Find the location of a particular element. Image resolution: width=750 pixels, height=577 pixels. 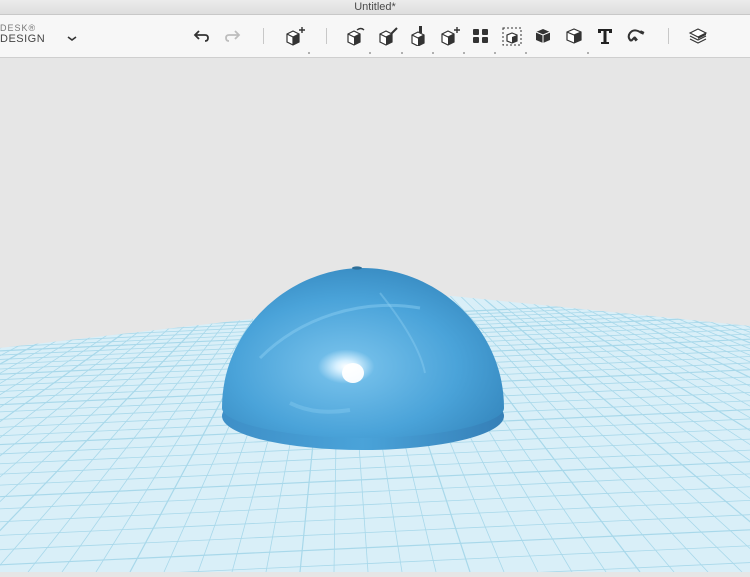

snap-button is located at coordinates (636, 36).